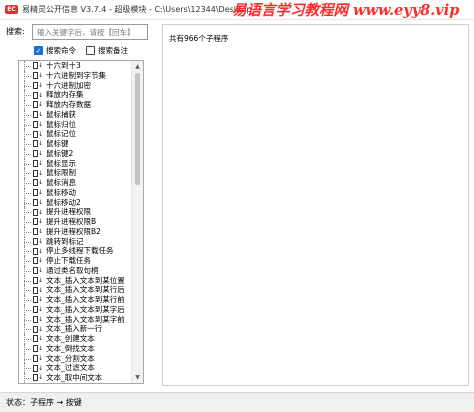  I want to click on list-item-label: 十六进制到字节集, so click(76, 75).